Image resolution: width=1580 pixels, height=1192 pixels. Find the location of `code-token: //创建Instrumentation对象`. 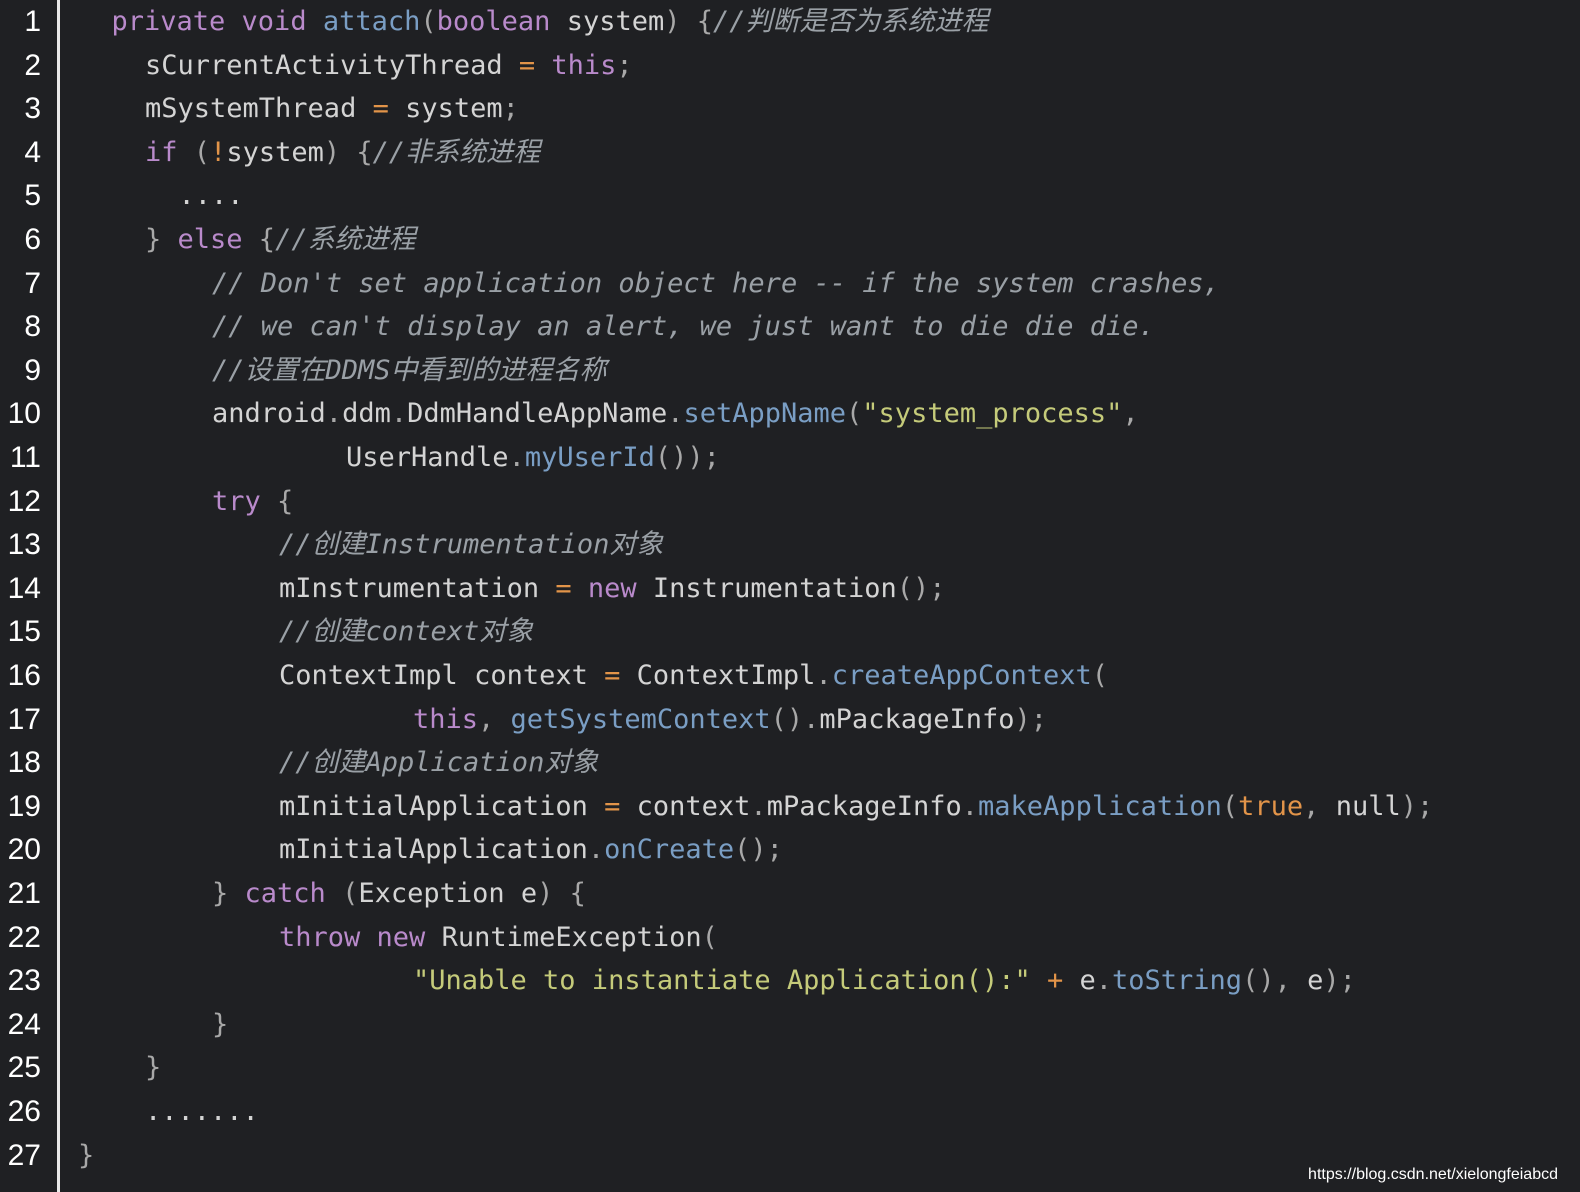

code-token: //创建Instrumentation对象 is located at coordinates (471, 545).